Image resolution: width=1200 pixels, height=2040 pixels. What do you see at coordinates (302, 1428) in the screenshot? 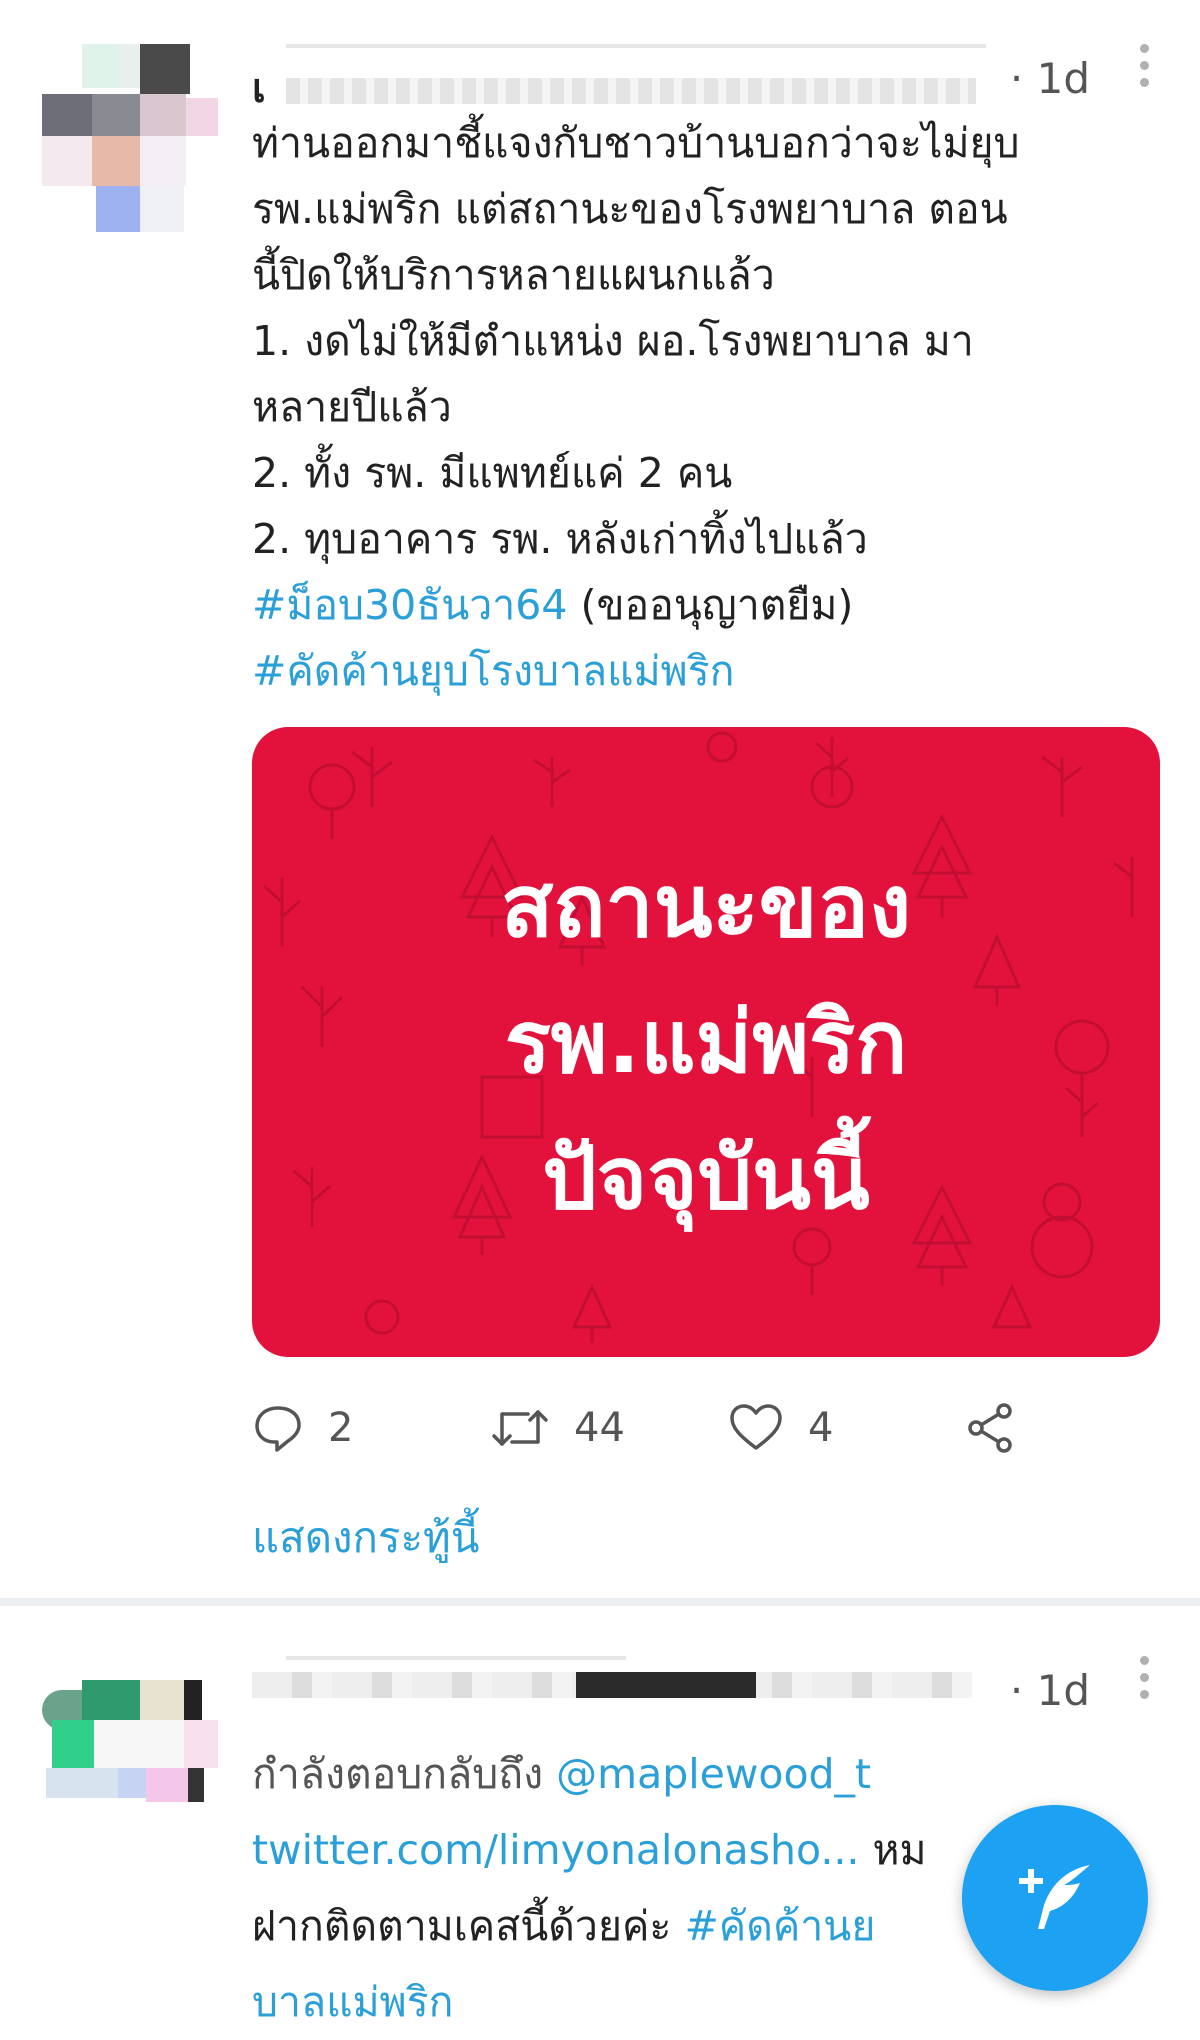
I see `reply-button: 2` at bounding box center [302, 1428].